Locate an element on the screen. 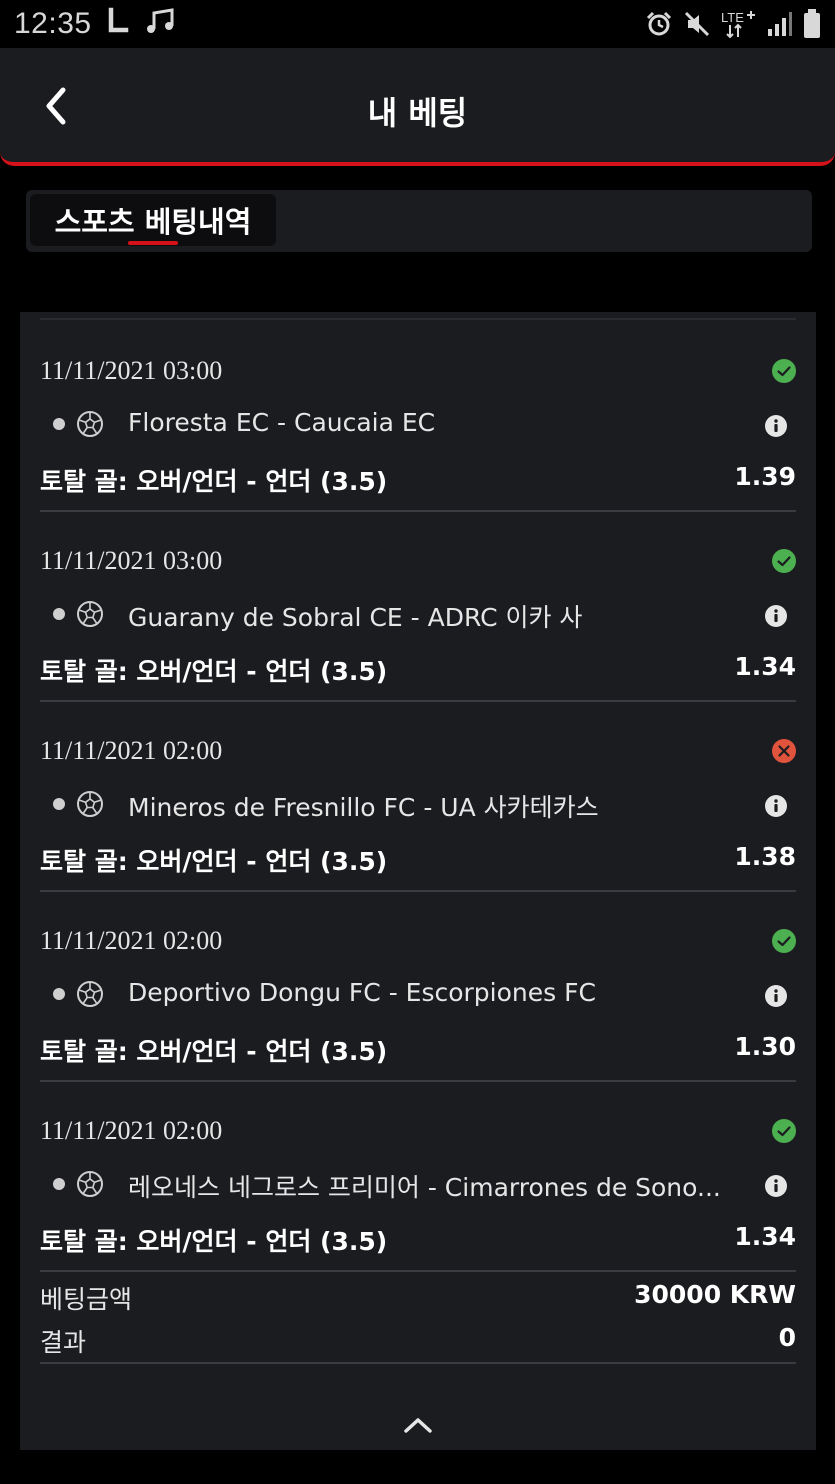  status-bar: 12:35 LTE is located at coordinates (417, 24).